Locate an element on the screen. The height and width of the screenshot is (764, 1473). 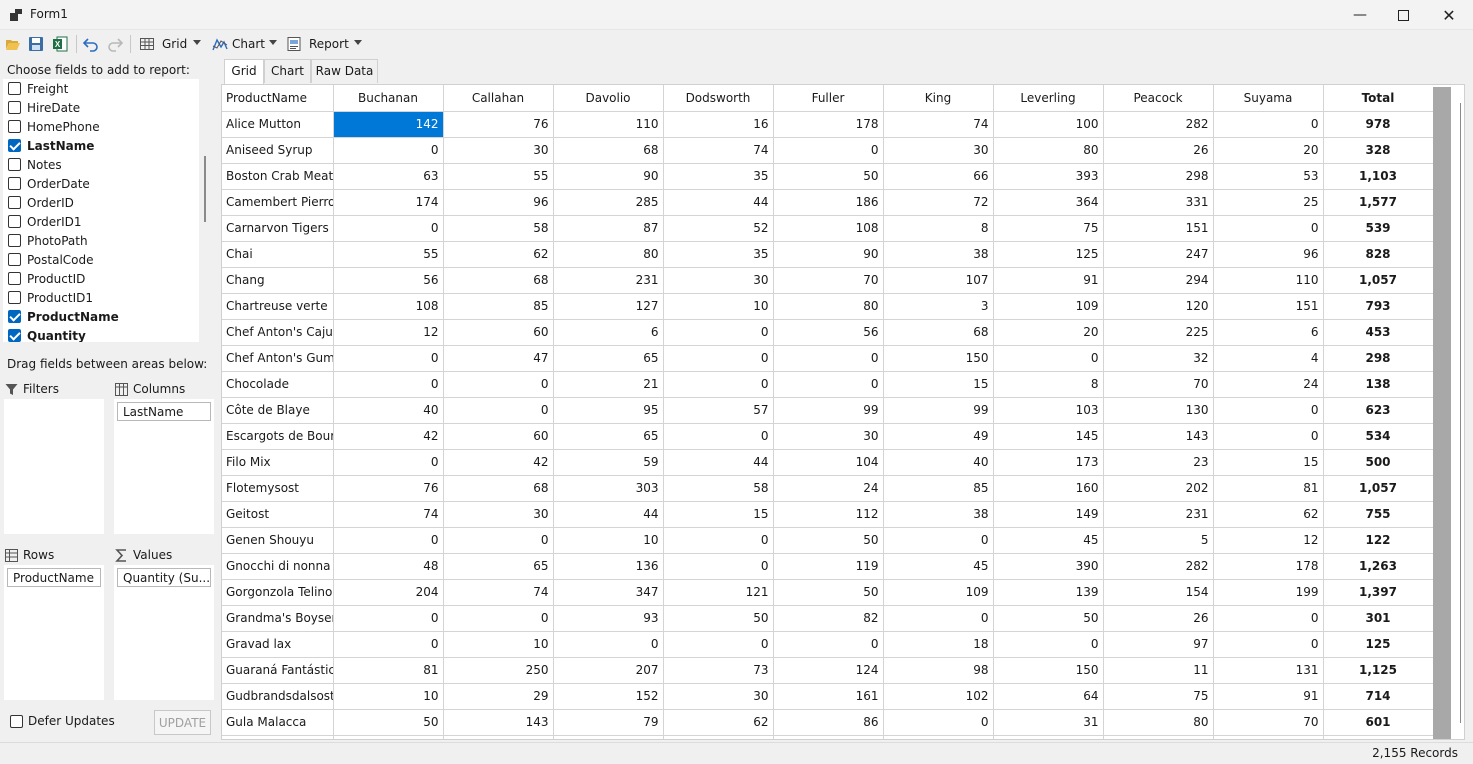
total-cell: 453 is located at coordinates (1378, 332).